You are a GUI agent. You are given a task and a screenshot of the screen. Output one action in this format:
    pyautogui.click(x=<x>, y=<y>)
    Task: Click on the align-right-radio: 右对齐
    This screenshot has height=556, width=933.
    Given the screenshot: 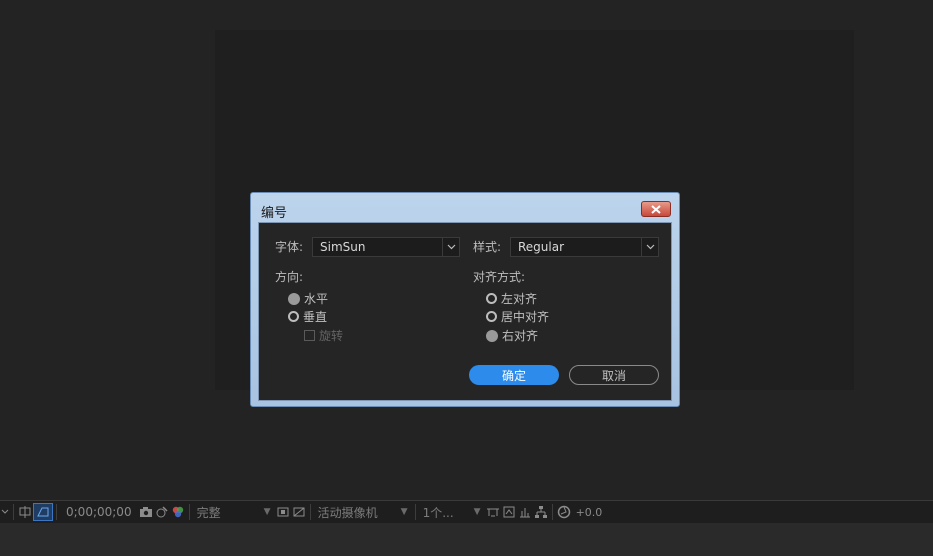 What is the action you would take?
    pyautogui.click(x=512, y=335)
    